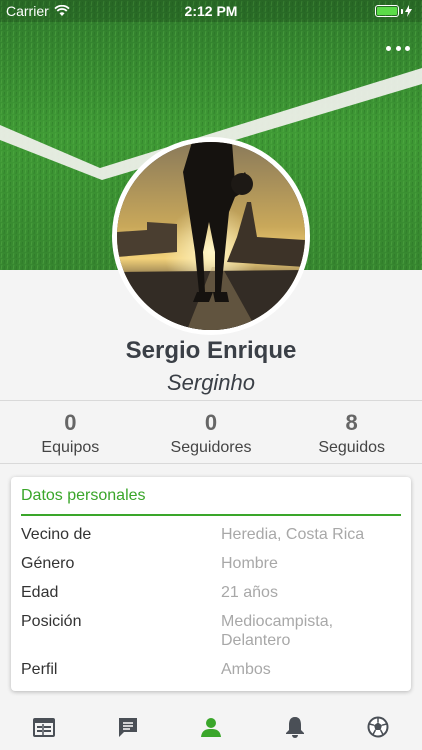  What do you see at coordinates (352, 447) in the screenshot?
I see `stat-label: Seguidos` at bounding box center [352, 447].